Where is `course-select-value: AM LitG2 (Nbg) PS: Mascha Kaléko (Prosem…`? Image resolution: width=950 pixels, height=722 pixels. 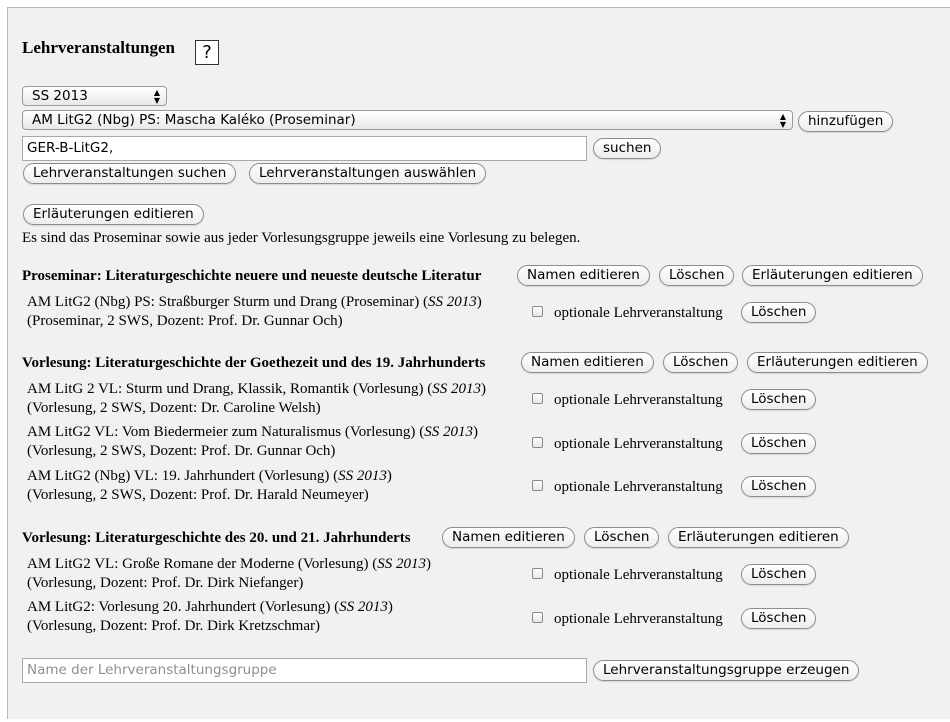 course-select-value: AM LitG2 (Nbg) PS: Mascha Kaléko (Prosem… is located at coordinates (194, 120).